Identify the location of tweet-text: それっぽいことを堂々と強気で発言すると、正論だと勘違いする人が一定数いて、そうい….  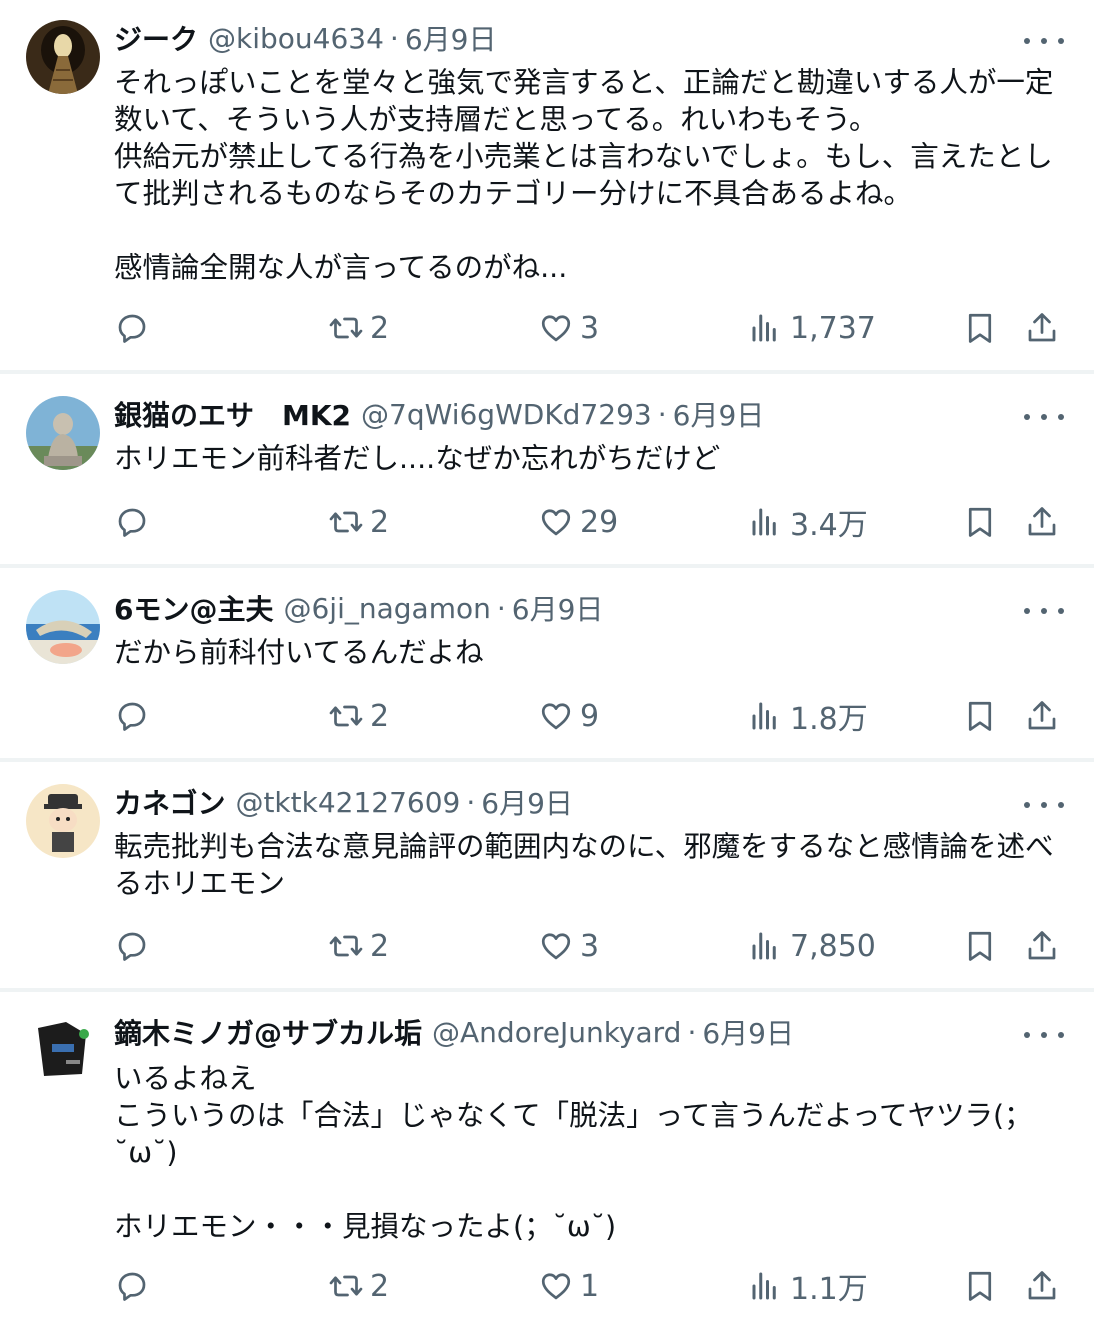
(584, 175).